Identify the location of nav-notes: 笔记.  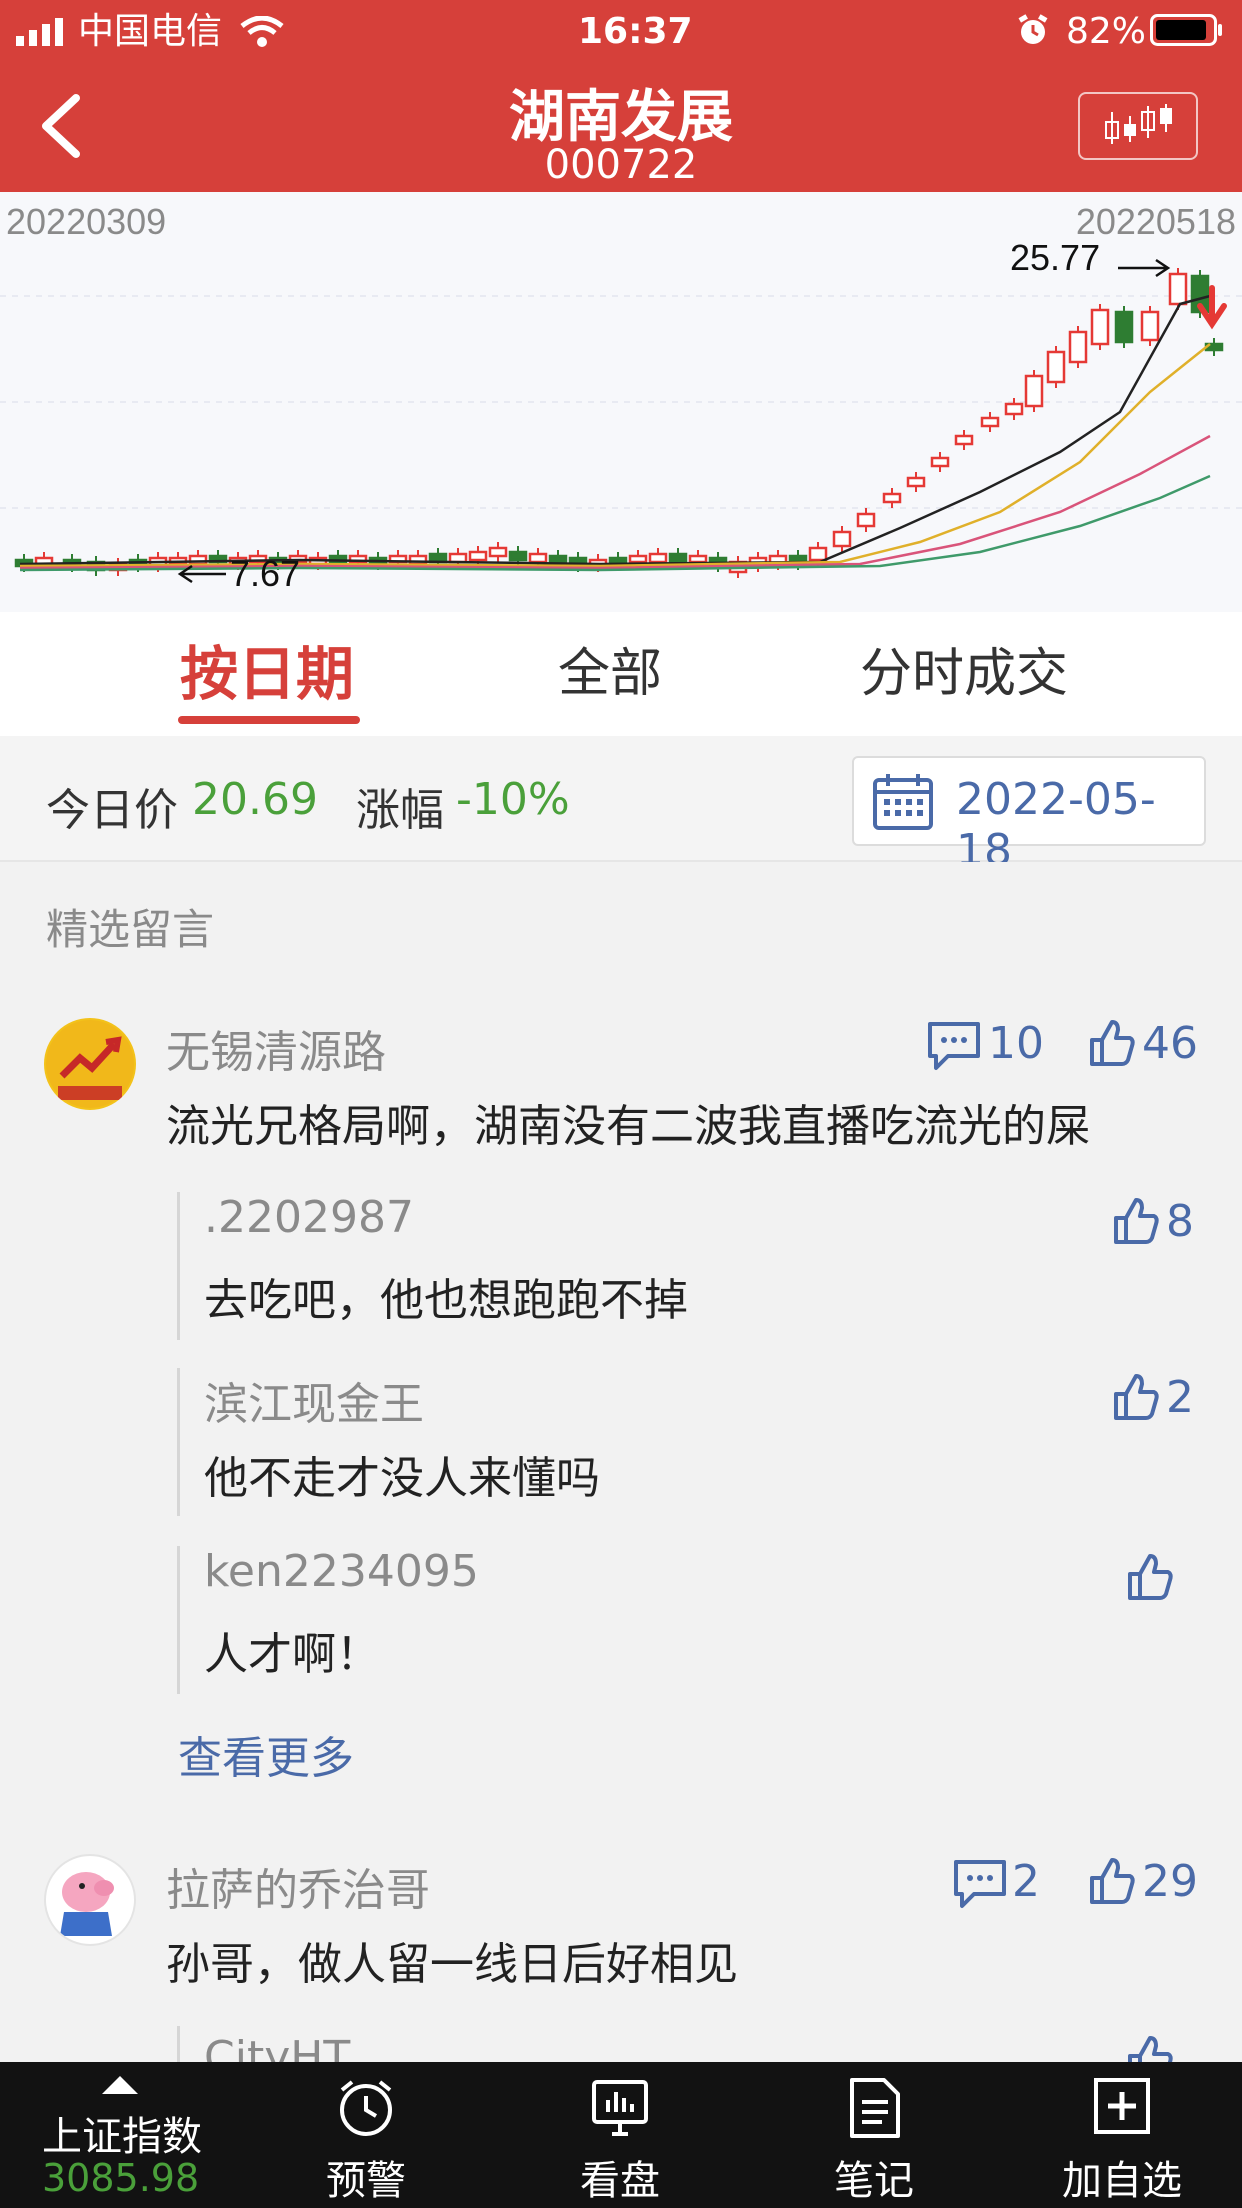
(874, 2135).